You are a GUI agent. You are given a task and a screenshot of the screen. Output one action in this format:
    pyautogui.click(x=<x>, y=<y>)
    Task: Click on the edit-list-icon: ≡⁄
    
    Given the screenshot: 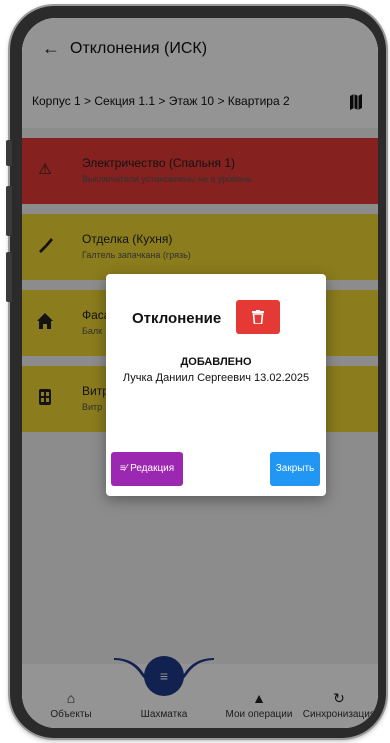 What is the action you would take?
    pyautogui.click(x=123, y=468)
    